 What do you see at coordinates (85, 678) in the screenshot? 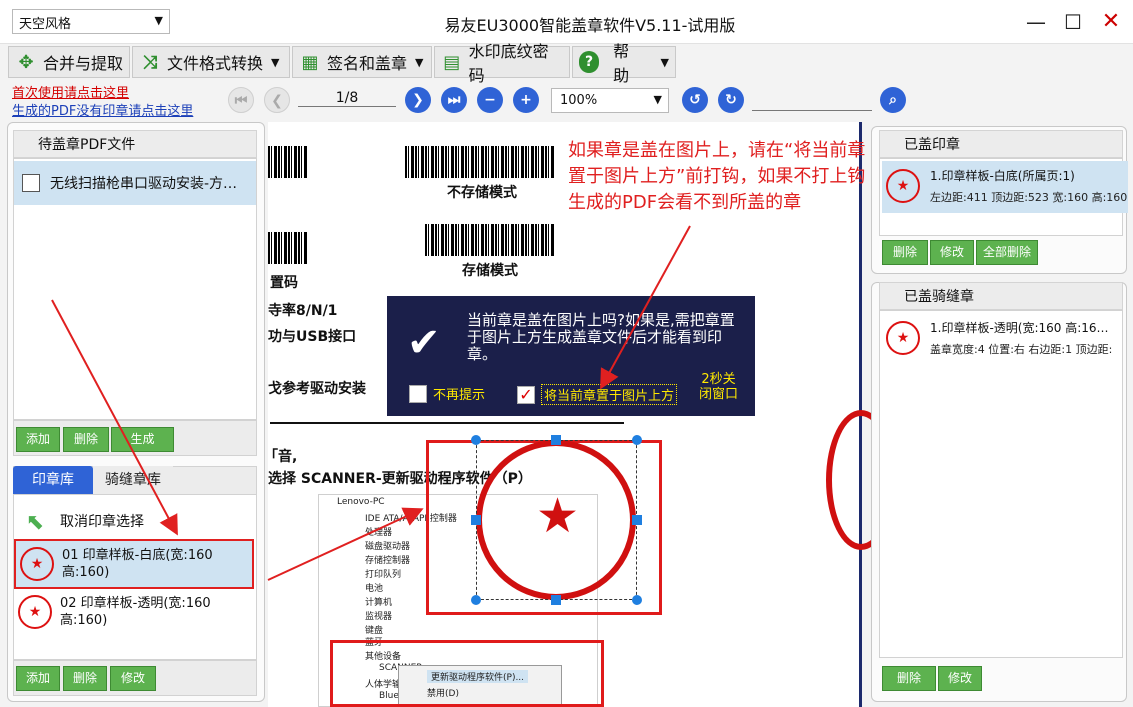
I see `delete-stamp-button: 删除` at bounding box center [85, 678].